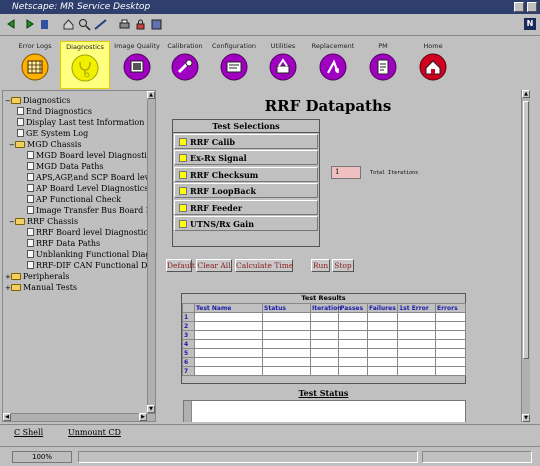 The height and width of the screenshot is (466, 540). Describe the element at coordinates (100, 24) in the screenshot. I see `guide-icon` at that location.